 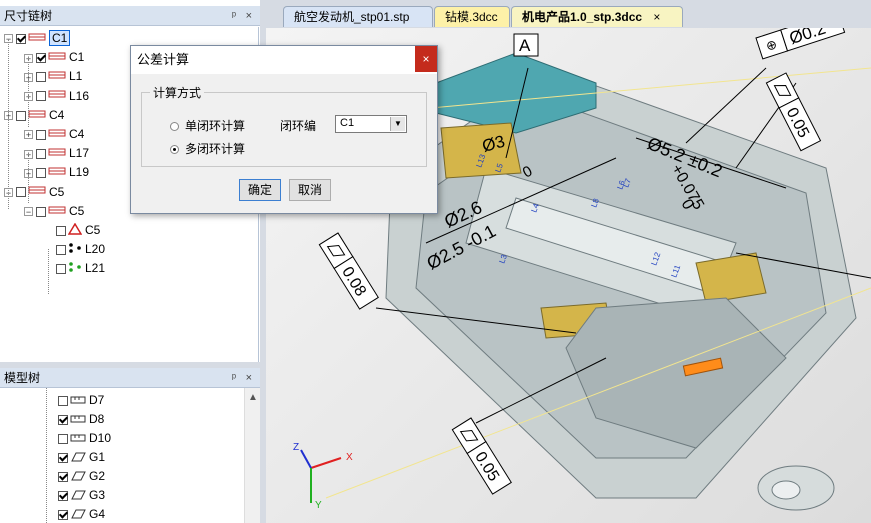 I want to click on fcf-top-right-value: Ø0.2, so click(x=807, y=38).